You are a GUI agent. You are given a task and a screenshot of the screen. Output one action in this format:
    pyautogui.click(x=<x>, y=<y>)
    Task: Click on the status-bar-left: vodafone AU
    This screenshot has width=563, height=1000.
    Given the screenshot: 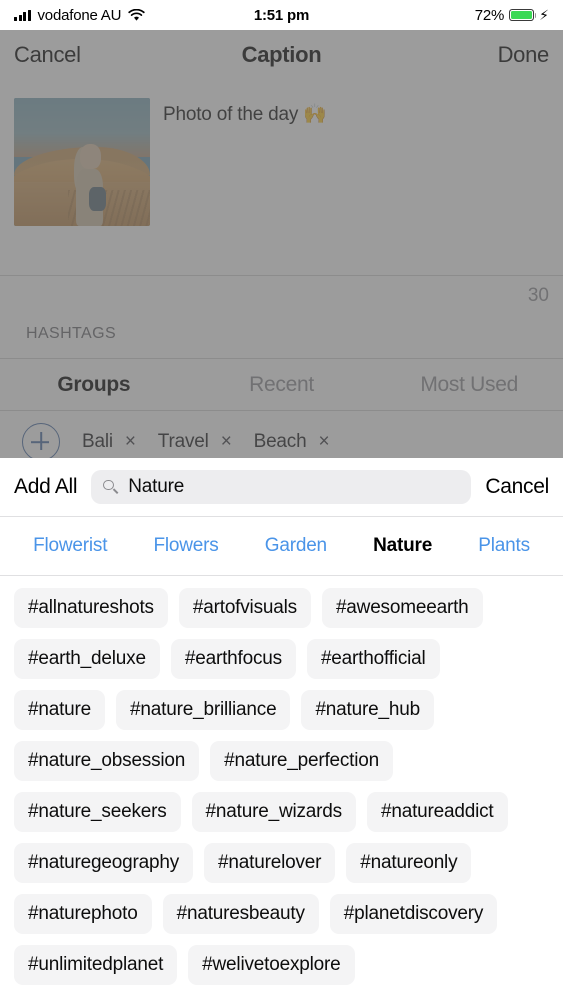 What is the action you would take?
    pyautogui.click(x=79, y=15)
    